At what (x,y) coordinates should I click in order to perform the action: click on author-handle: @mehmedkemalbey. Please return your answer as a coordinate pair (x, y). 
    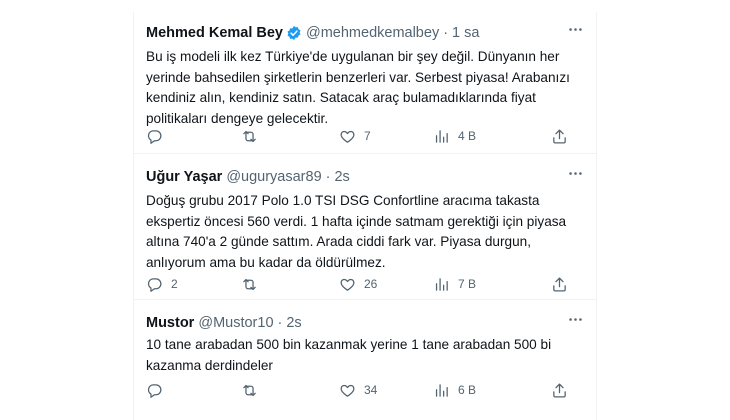
    Looking at the image, I should click on (372, 33).